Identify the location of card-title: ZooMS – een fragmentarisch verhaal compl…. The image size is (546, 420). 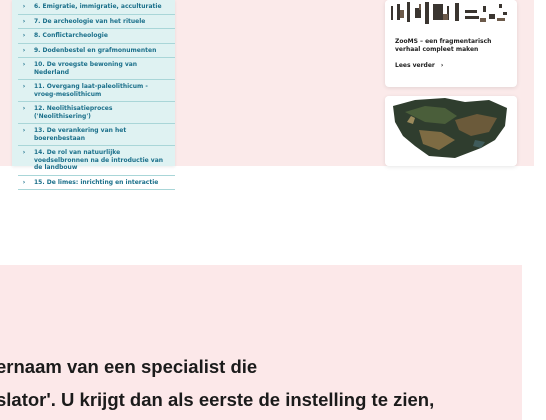
(443, 45).